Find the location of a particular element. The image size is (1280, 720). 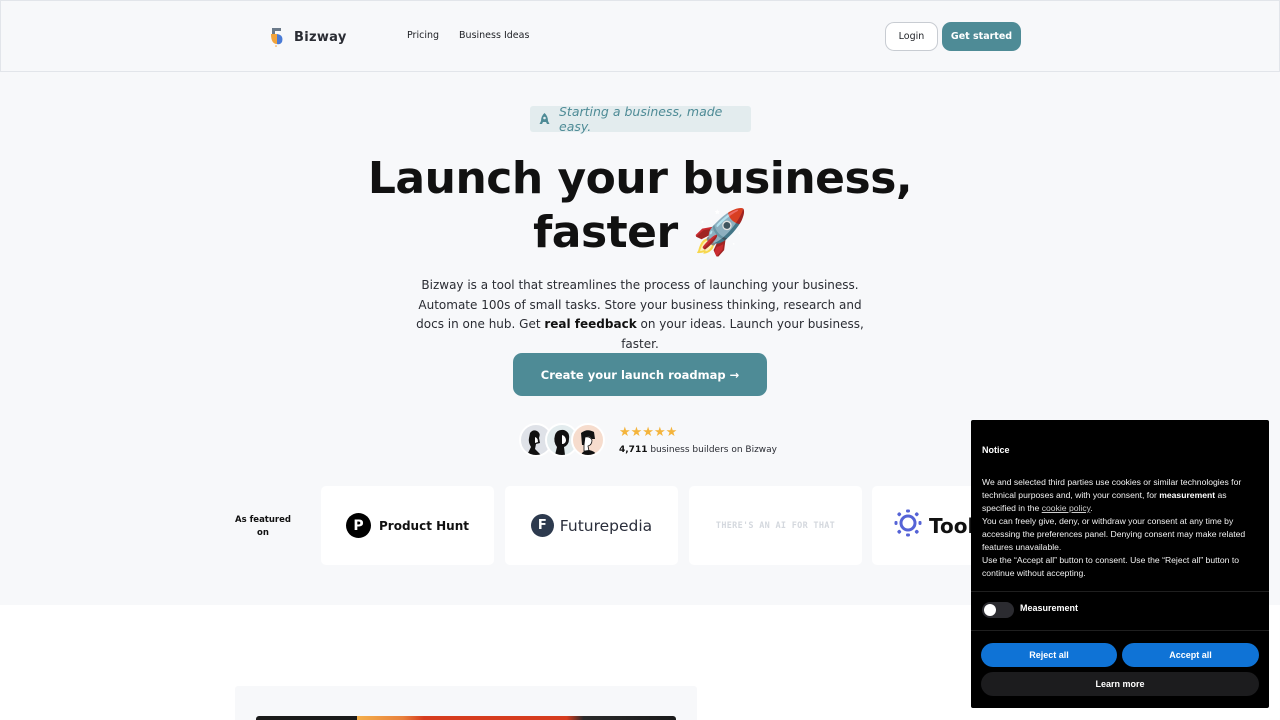

cookie-notice-title: Notice is located at coordinates (996, 450).